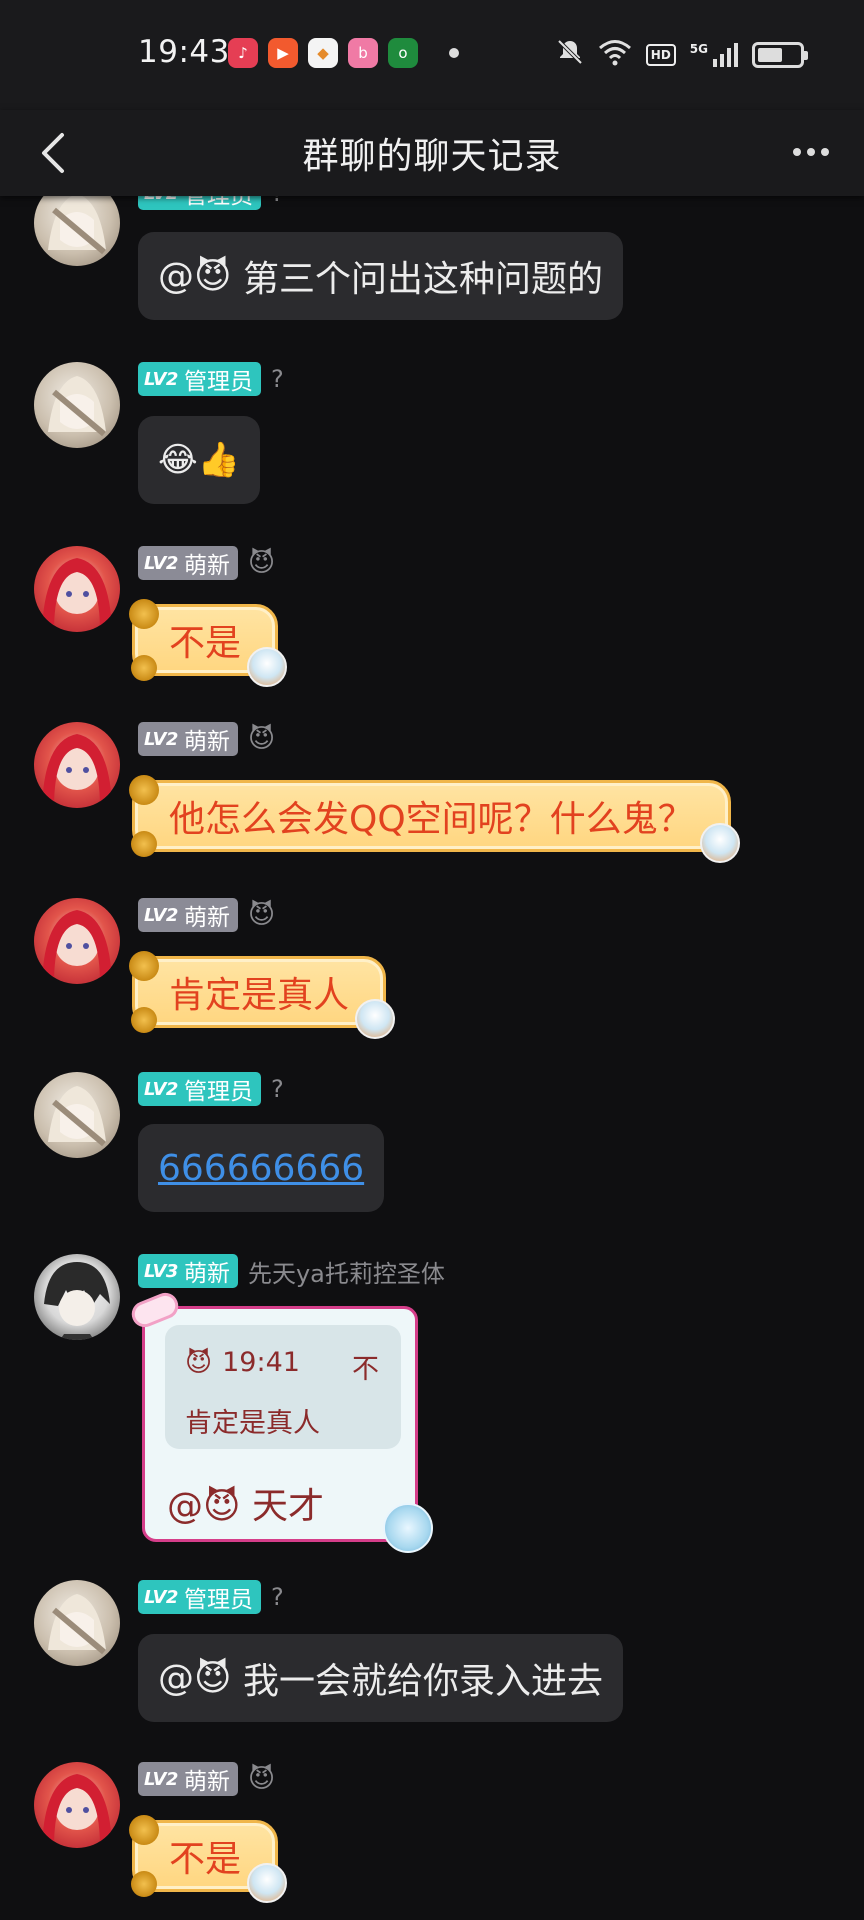 The image size is (864, 1920). What do you see at coordinates (615, 55) in the screenshot?
I see `wifi-icon` at bounding box center [615, 55].